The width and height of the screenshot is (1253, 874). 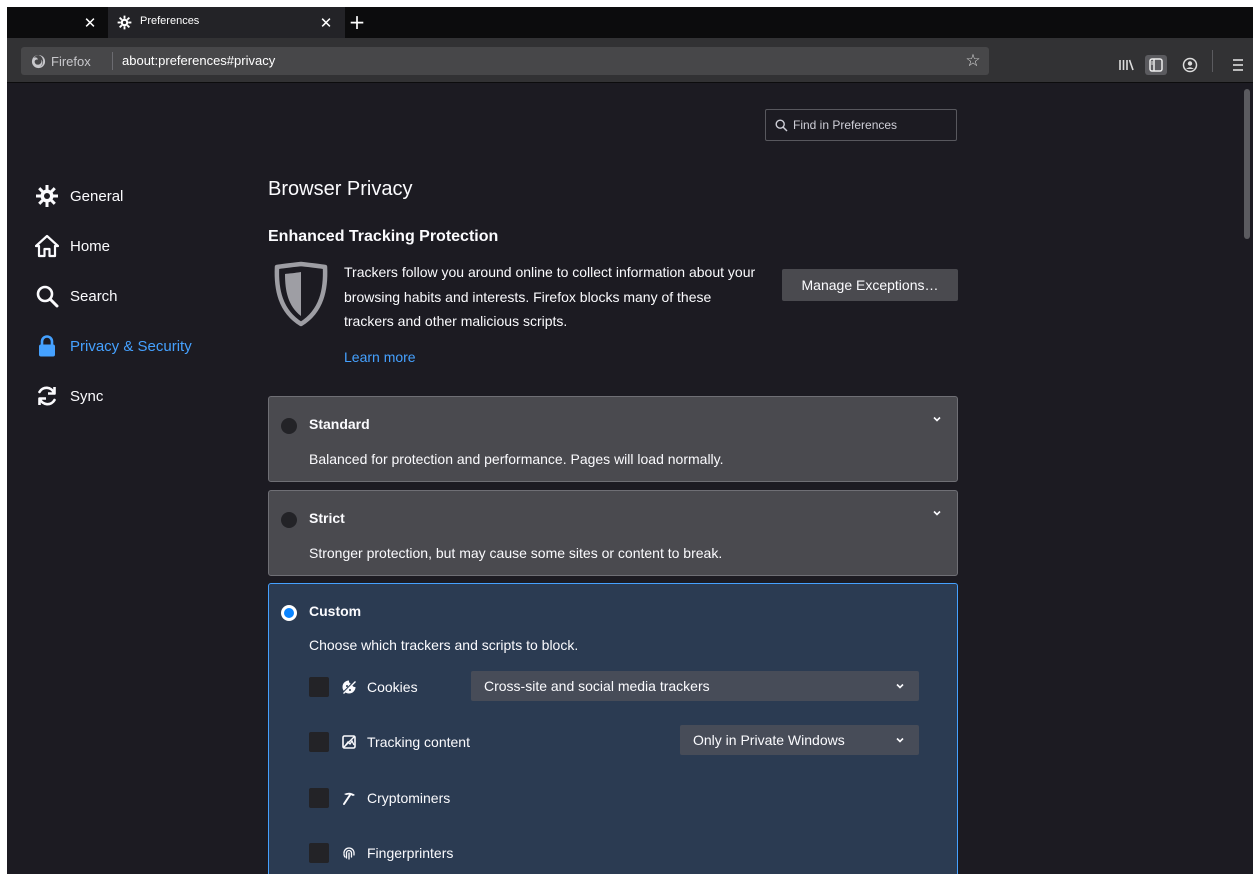 I want to click on sidebar-item-label: General, so click(x=97, y=196).